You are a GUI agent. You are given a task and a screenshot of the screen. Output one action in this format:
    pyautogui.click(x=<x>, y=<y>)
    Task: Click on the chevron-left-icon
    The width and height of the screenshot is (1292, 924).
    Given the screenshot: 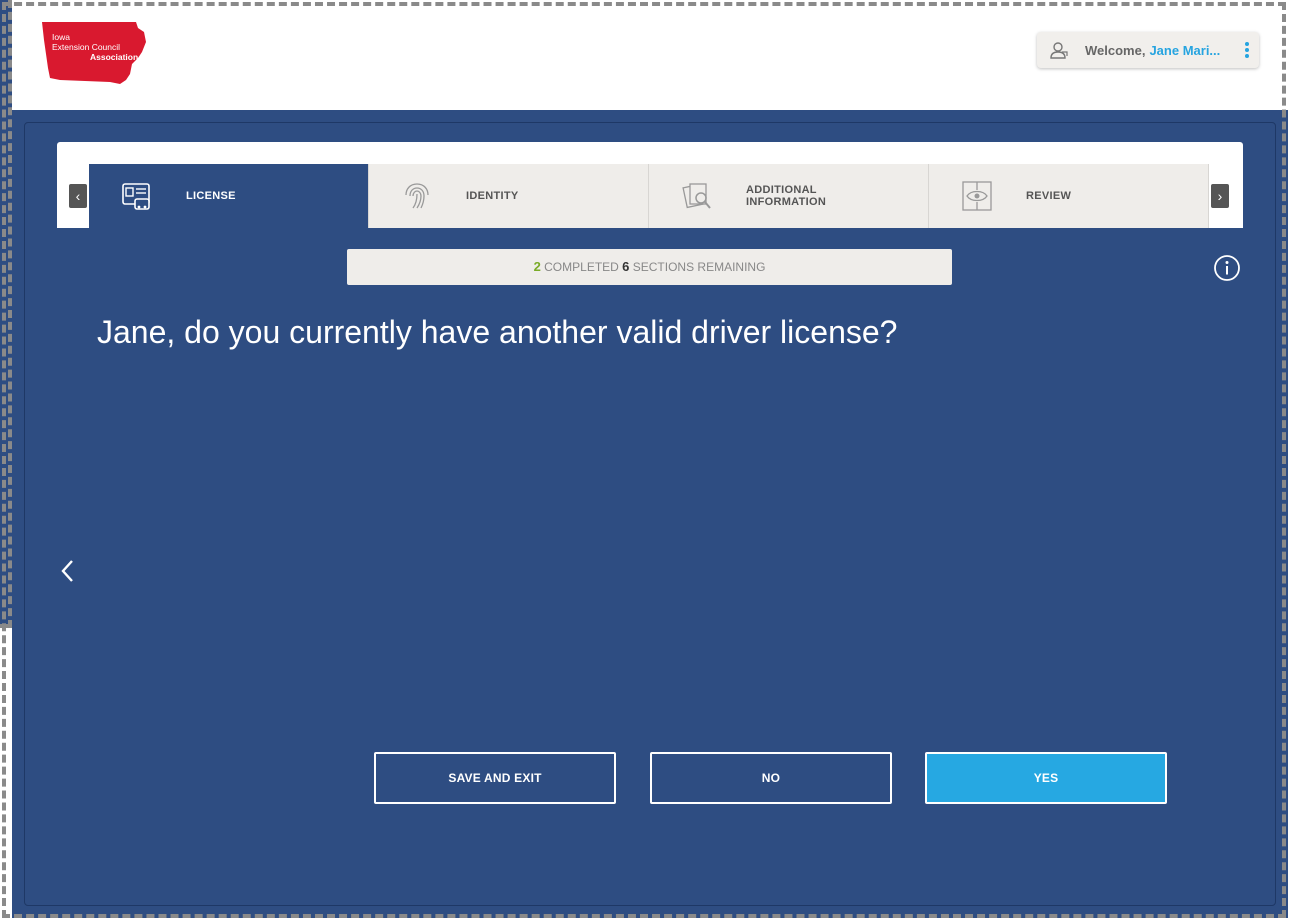 What is the action you would take?
    pyautogui.click(x=68, y=571)
    